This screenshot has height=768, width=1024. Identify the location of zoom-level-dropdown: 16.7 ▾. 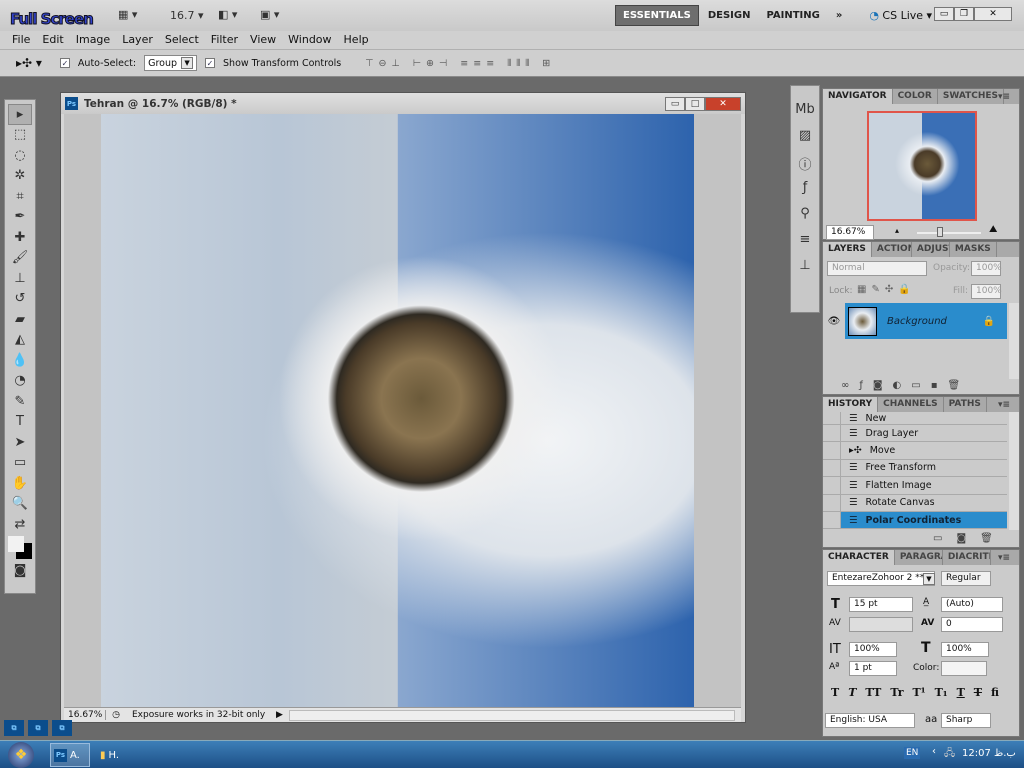
(187, 15).